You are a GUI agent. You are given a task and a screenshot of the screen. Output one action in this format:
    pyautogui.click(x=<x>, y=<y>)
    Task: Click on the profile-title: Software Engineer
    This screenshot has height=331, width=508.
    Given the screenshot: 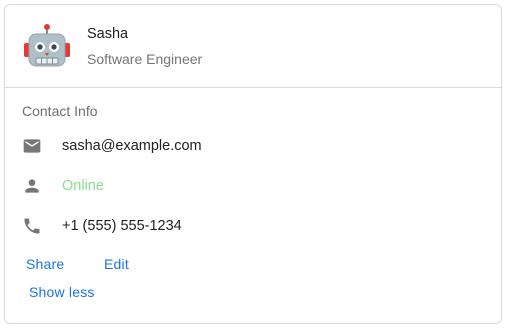 What is the action you would take?
    pyautogui.click(x=145, y=59)
    